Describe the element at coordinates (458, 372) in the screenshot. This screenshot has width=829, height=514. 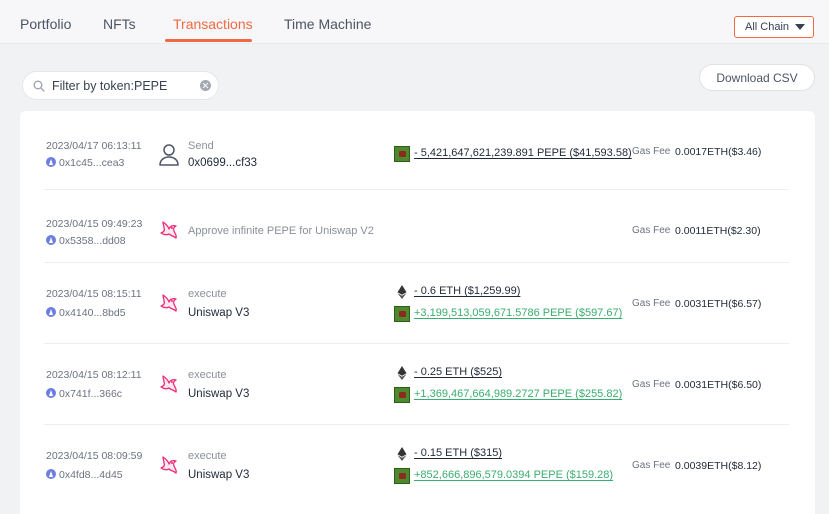
I see `tx-amount: - 0.25 ETH ($525)` at that location.